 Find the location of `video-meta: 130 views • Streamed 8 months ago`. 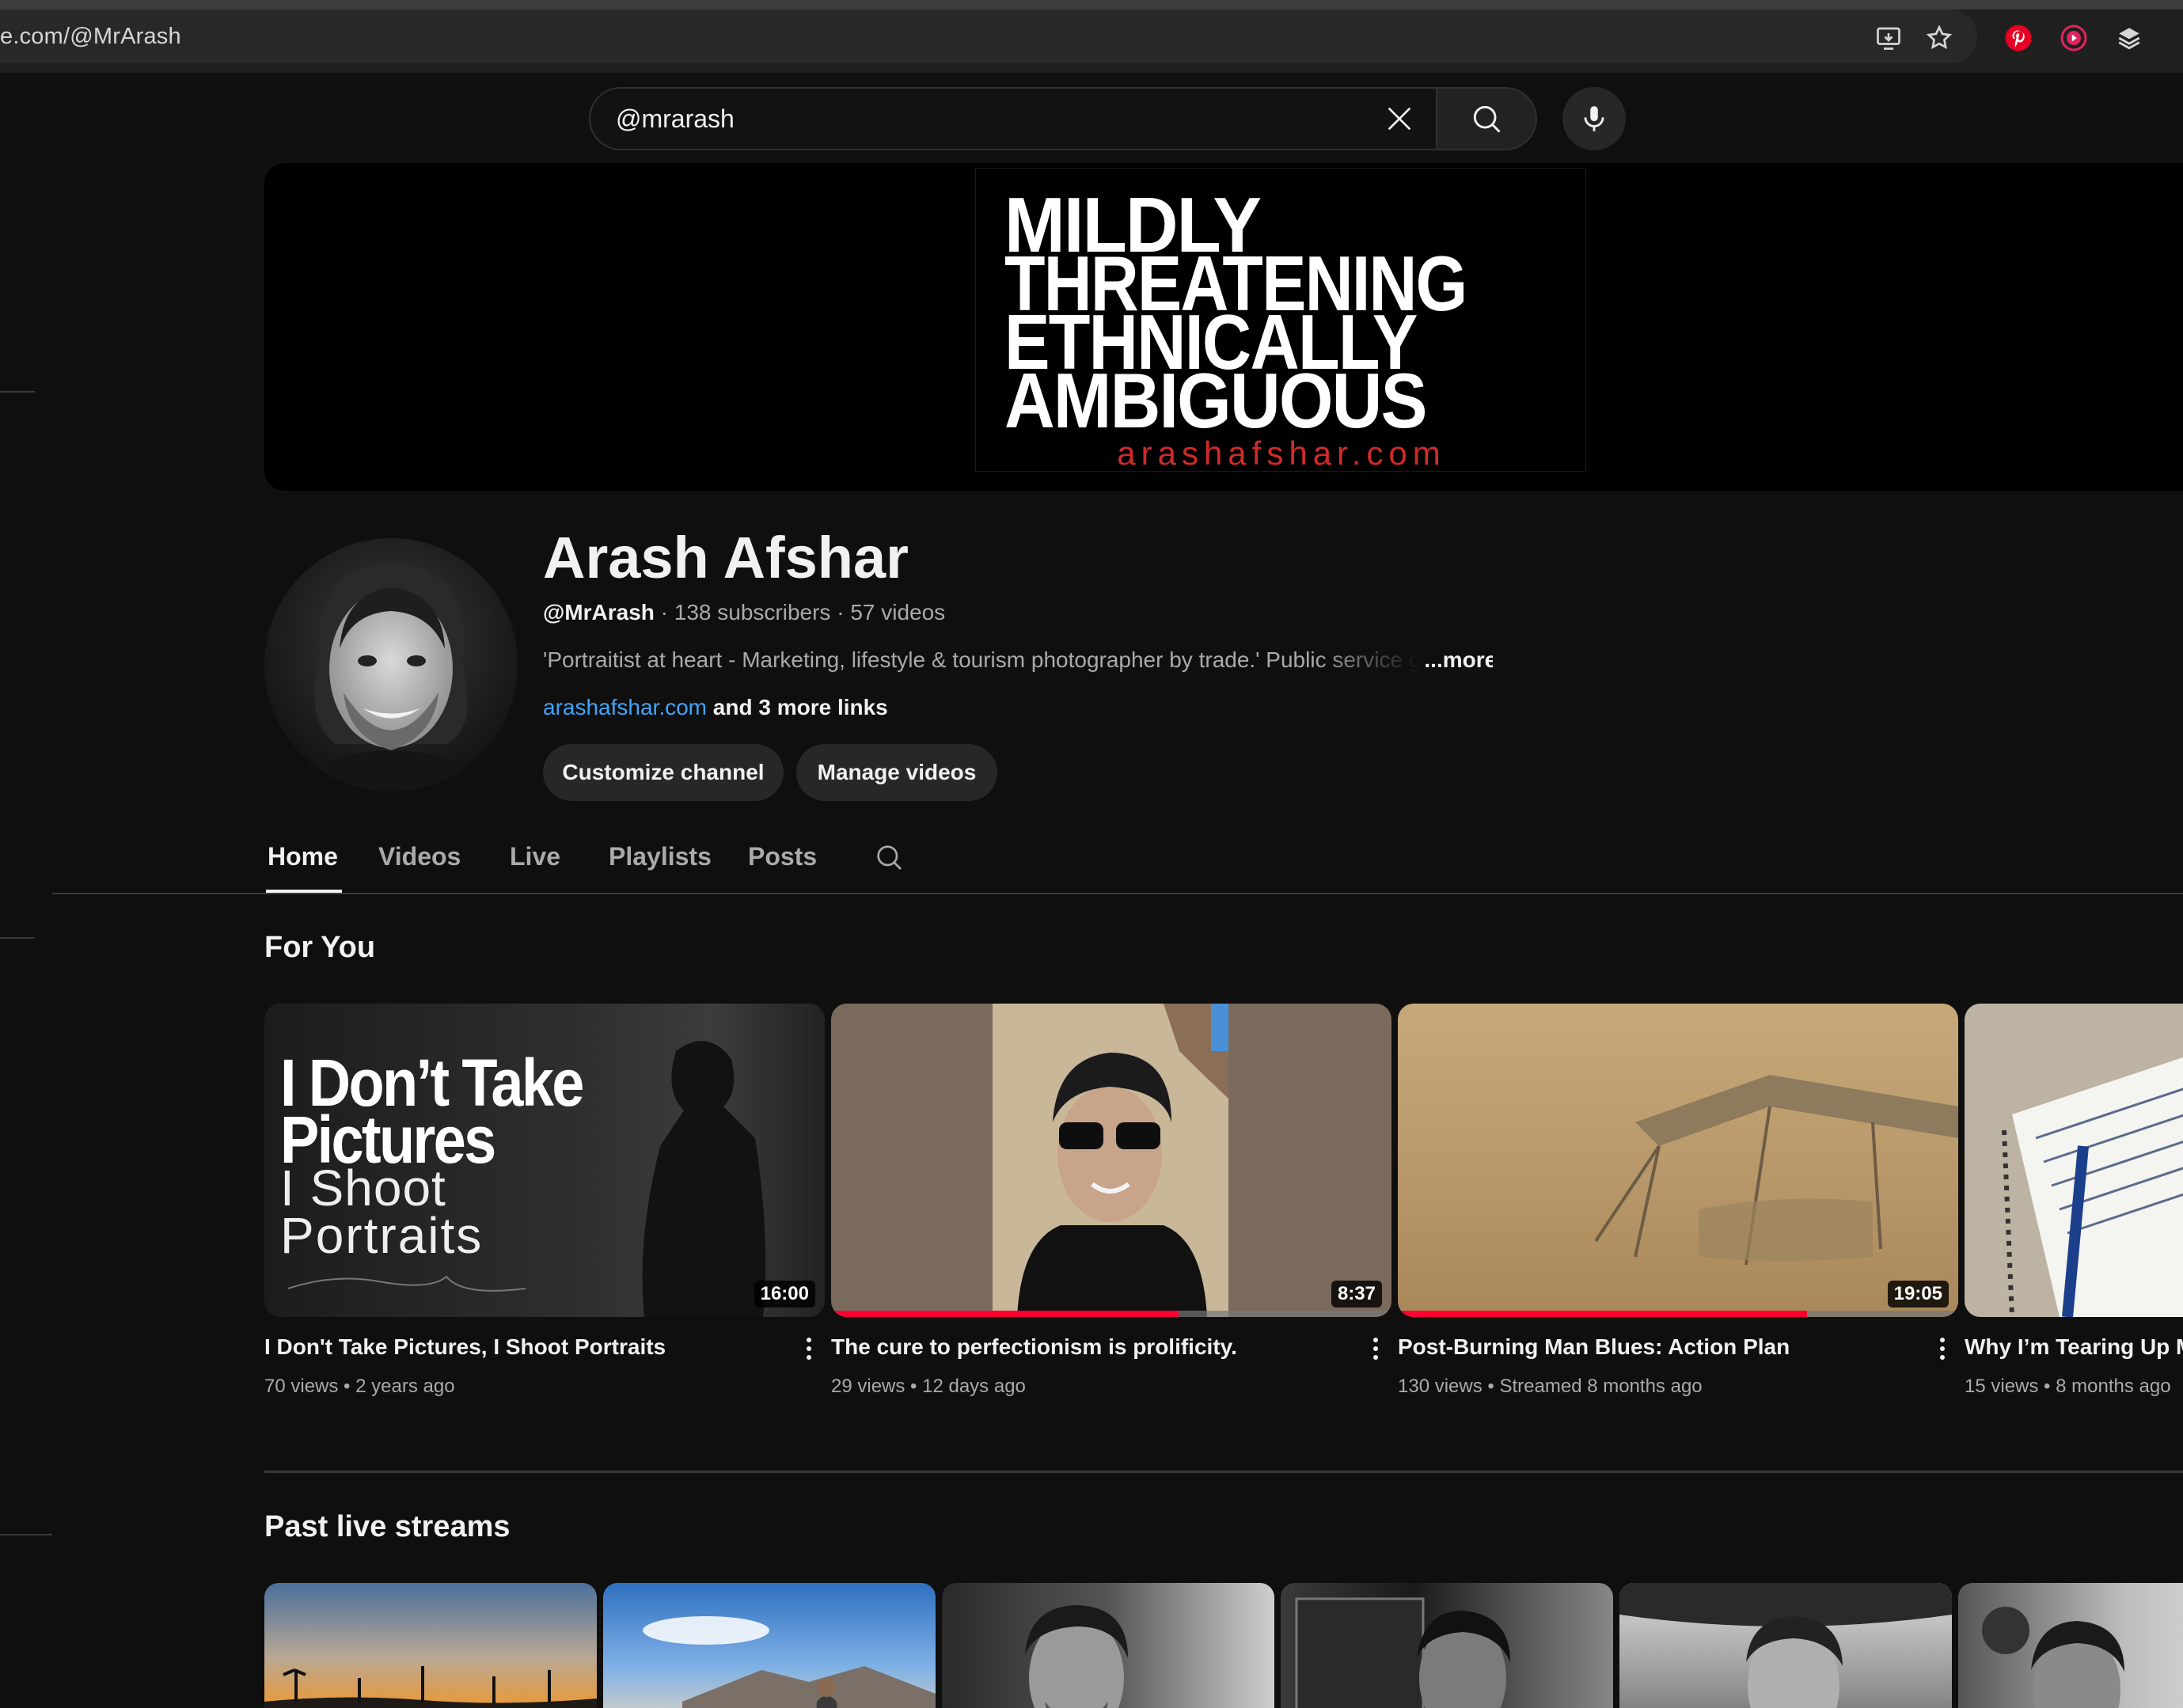

video-meta: 130 views • Streamed 8 months ago is located at coordinates (1550, 1386).